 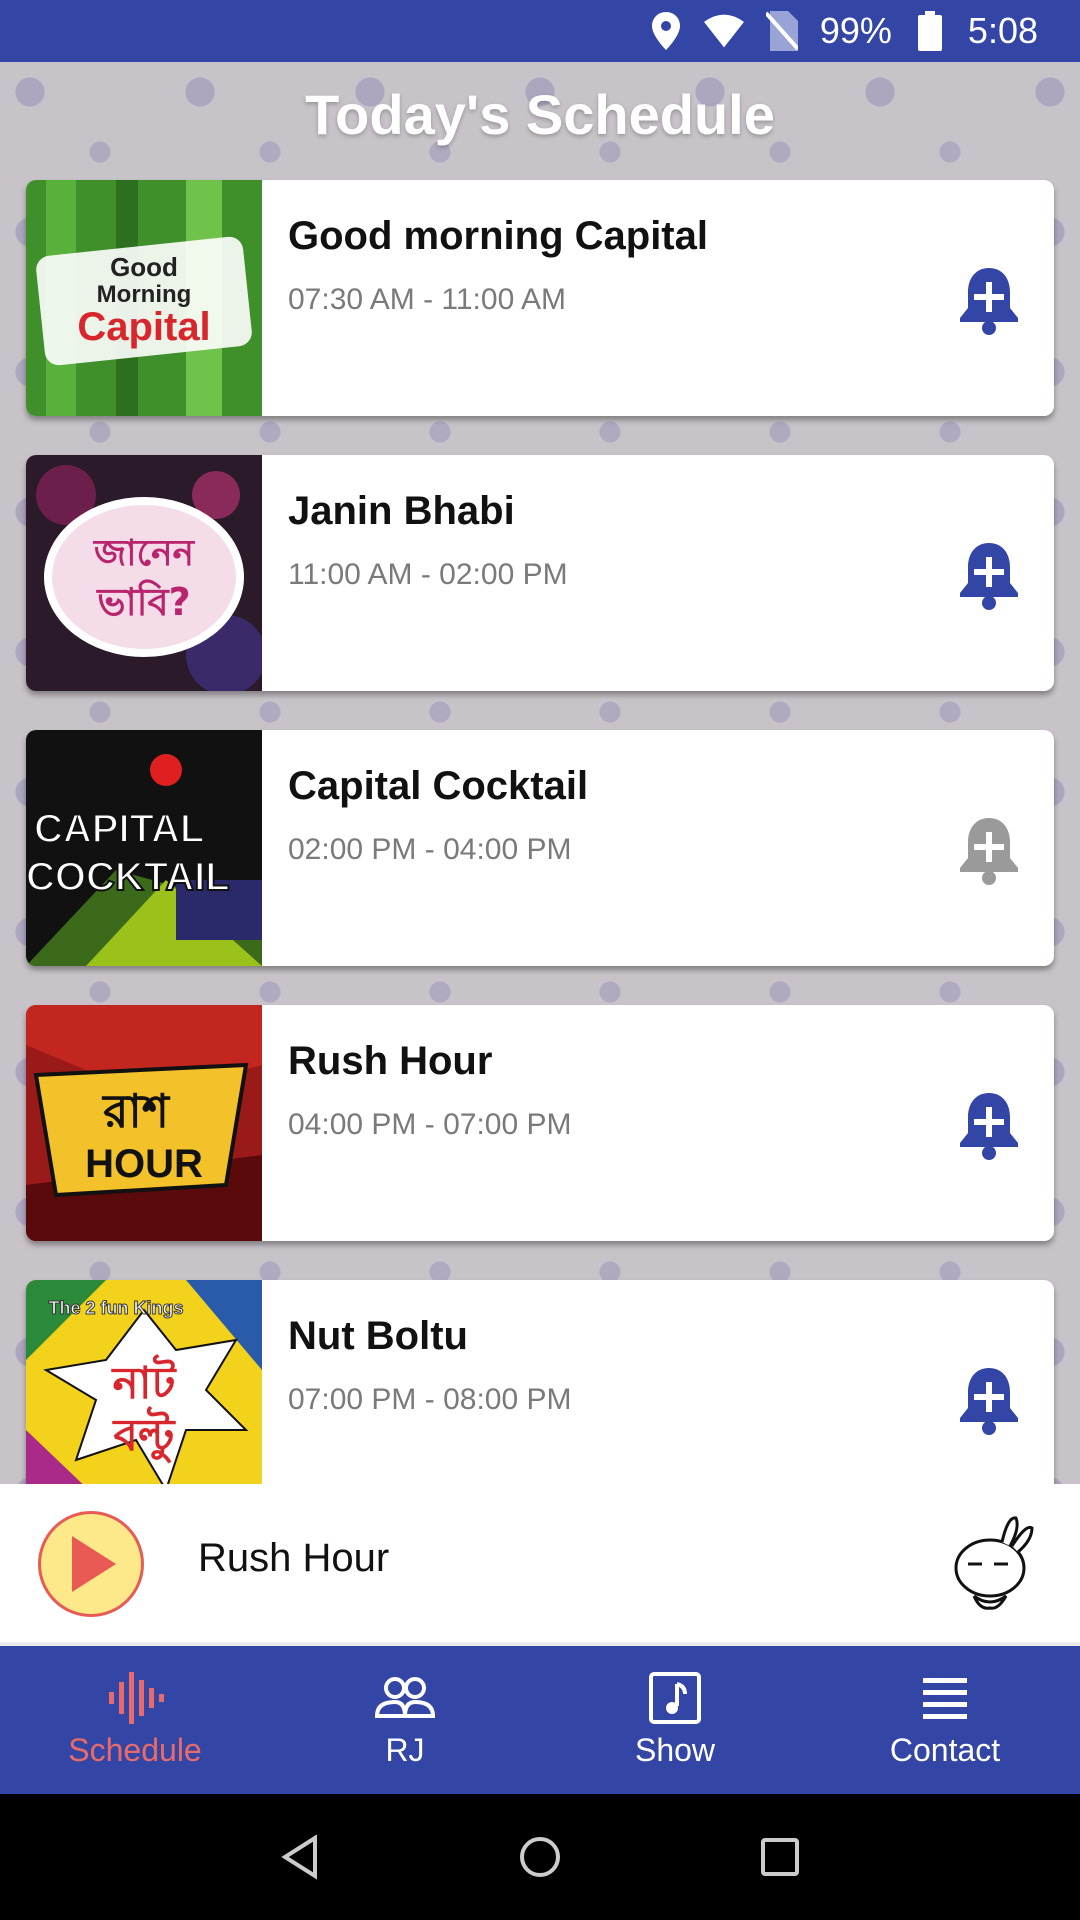 I want to click on tab-show: Show, so click(x=675, y=1720).